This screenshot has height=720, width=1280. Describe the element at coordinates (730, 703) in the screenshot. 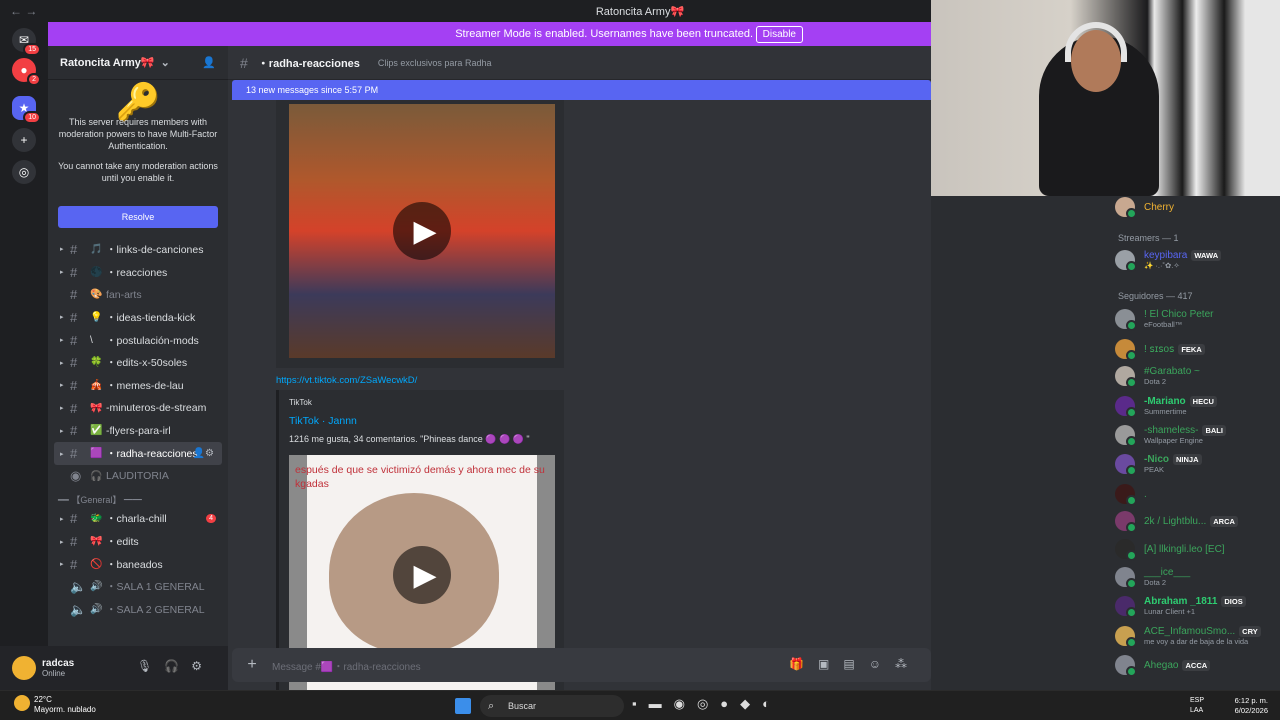

I see `spotify-icon: ●` at that location.